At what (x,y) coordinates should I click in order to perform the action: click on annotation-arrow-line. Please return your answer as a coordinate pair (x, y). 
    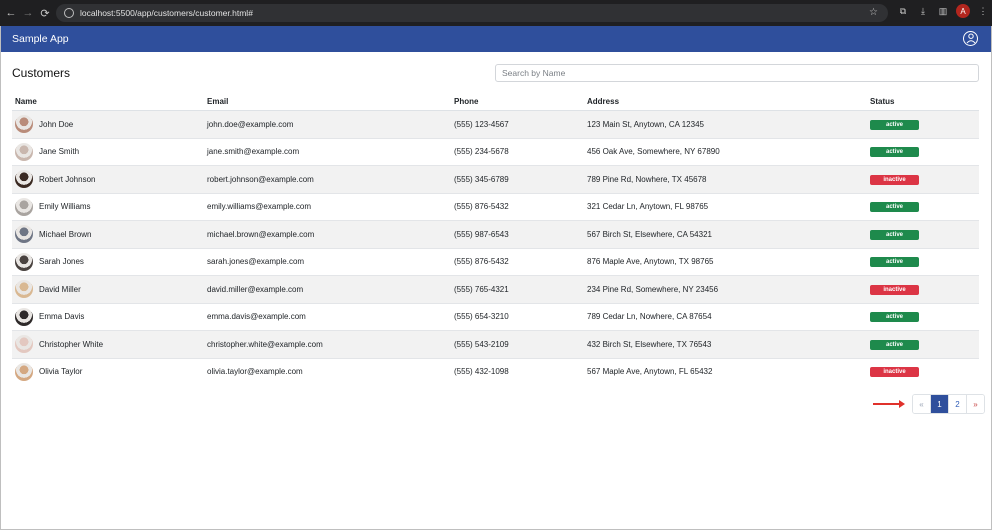
    Looking at the image, I should click on (887, 404).